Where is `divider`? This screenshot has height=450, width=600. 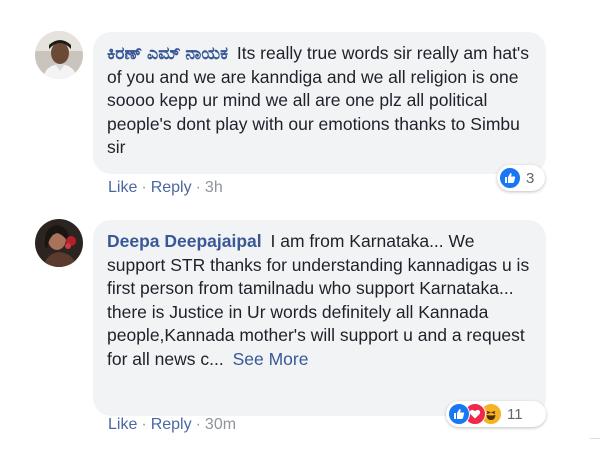
divider is located at coordinates (595, 438).